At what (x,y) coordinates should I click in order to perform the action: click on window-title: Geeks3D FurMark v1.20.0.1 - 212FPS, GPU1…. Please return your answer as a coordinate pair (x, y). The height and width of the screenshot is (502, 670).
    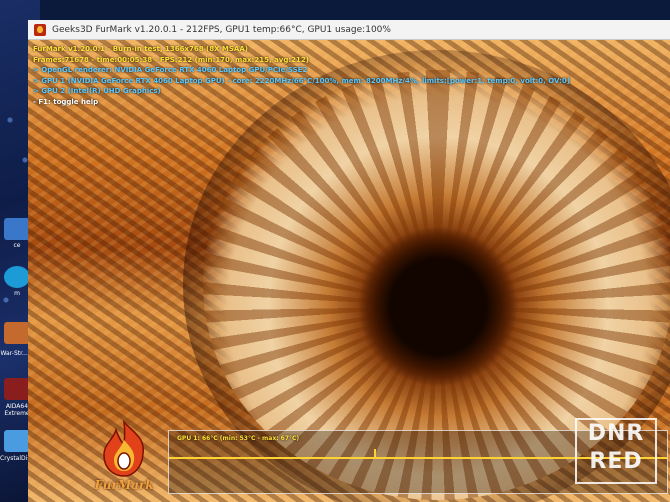
    Looking at the image, I should click on (221, 29).